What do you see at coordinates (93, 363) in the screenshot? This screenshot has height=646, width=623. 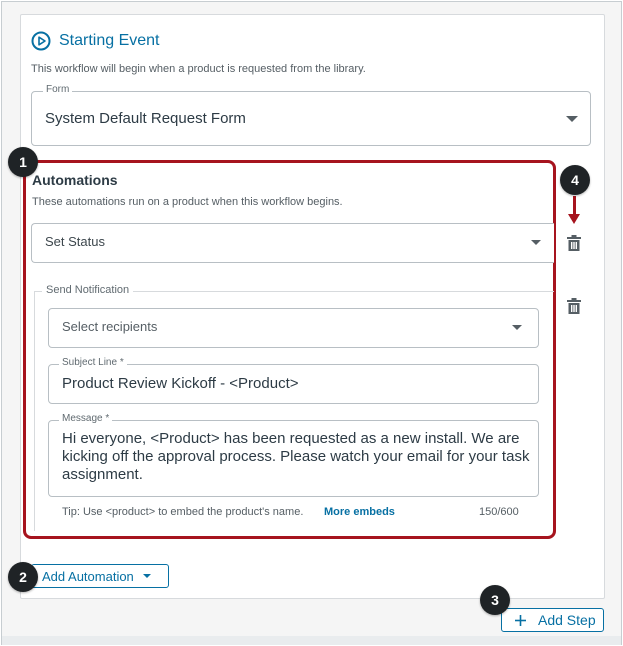 I see `subject-line-legend: Subject Line *` at bounding box center [93, 363].